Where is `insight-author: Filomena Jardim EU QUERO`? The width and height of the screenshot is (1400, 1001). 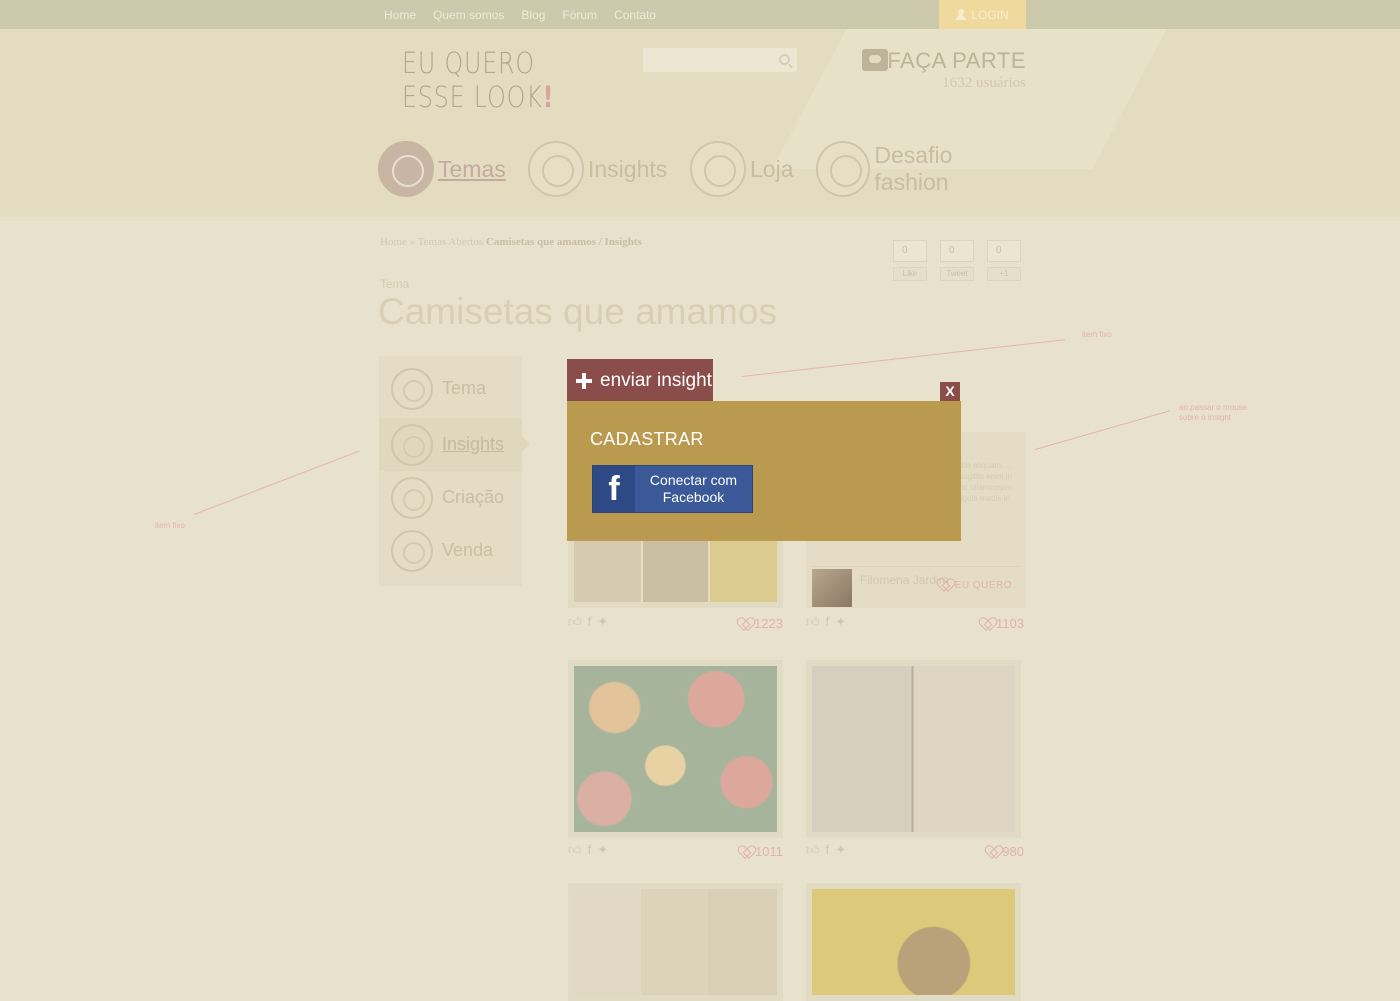
insight-author: Filomena Jardim EU QUERO is located at coordinates (916, 586).